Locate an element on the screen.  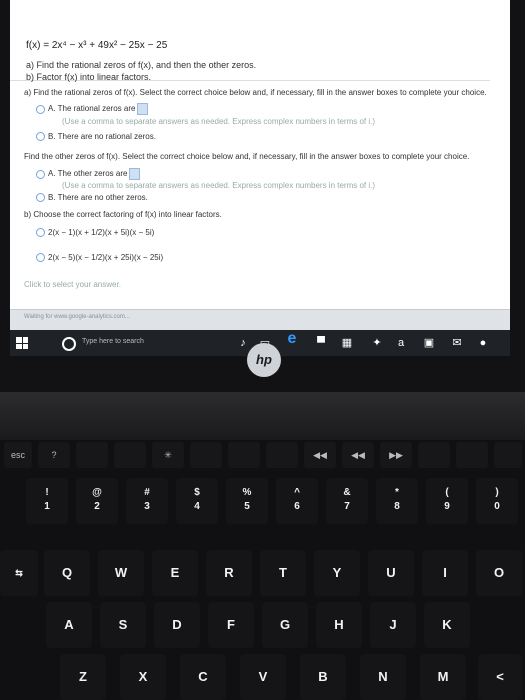
a-choice-a: A. The rational zeros are is located at coordinates (260, 109).